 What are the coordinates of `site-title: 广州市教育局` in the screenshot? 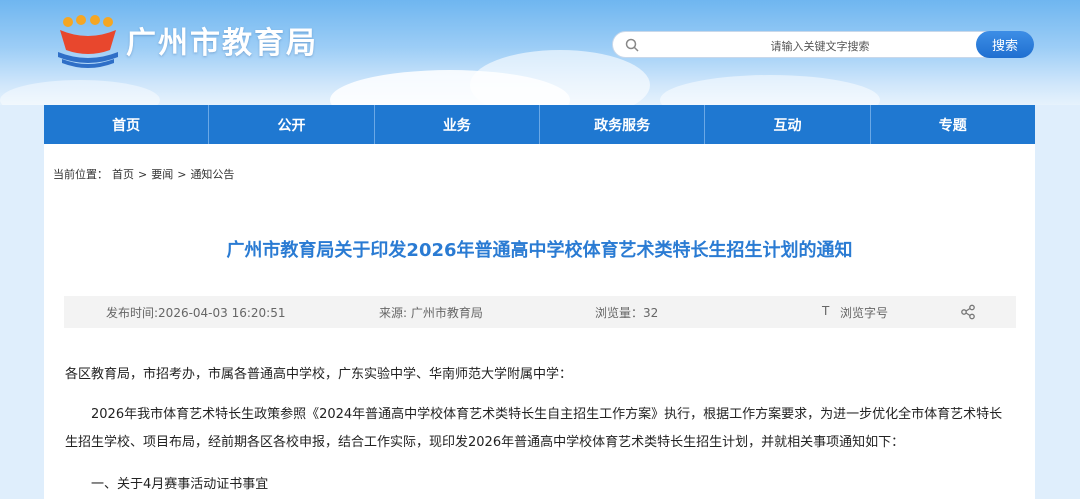 It's located at (222, 40).